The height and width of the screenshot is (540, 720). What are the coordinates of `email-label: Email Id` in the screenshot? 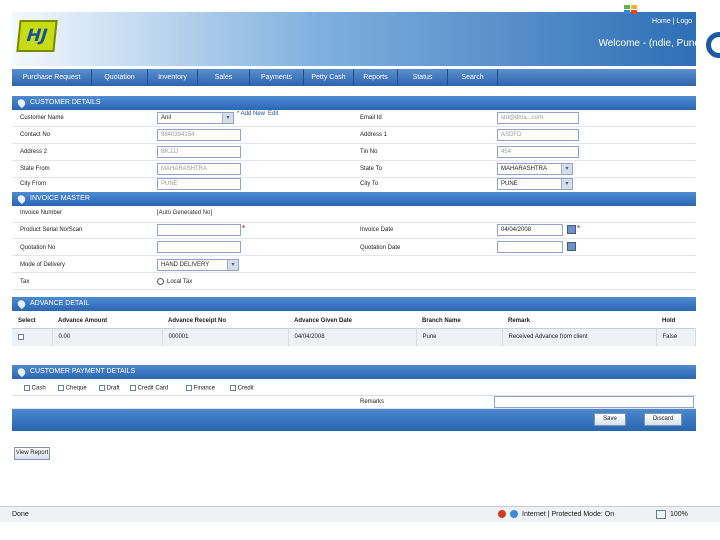 It's located at (371, 118).